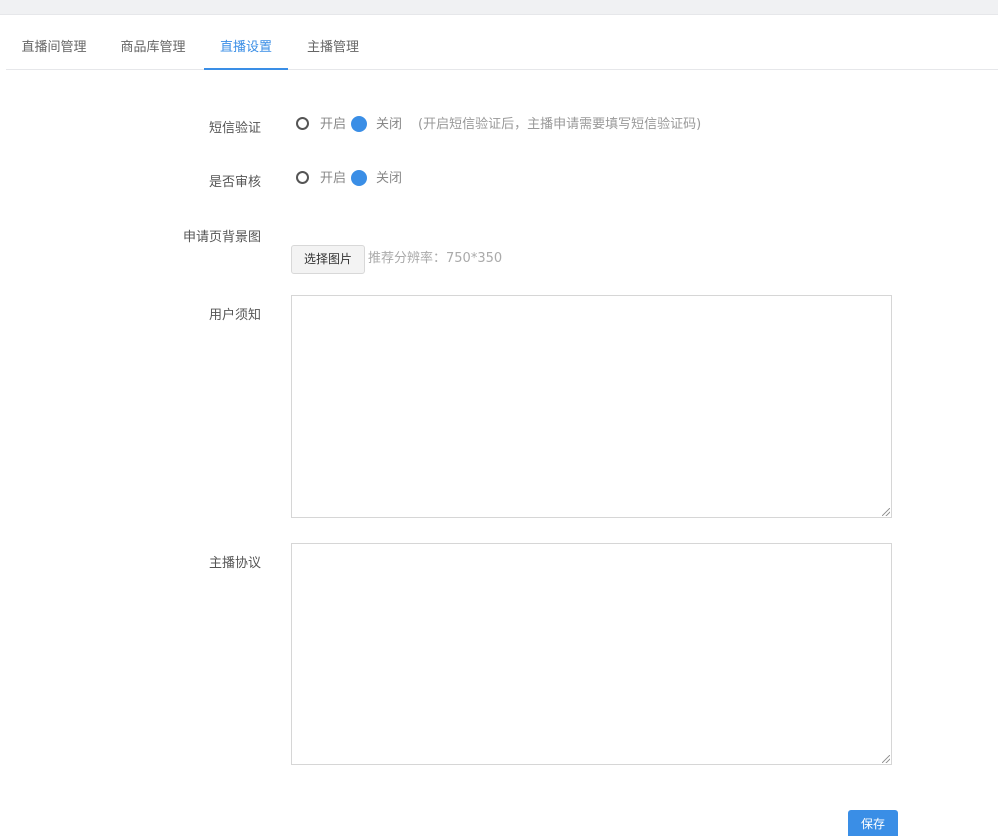  I want to click on sms-hint: (开启短信验证后，主播申请需要填写短信验证码), so click(560, 124).